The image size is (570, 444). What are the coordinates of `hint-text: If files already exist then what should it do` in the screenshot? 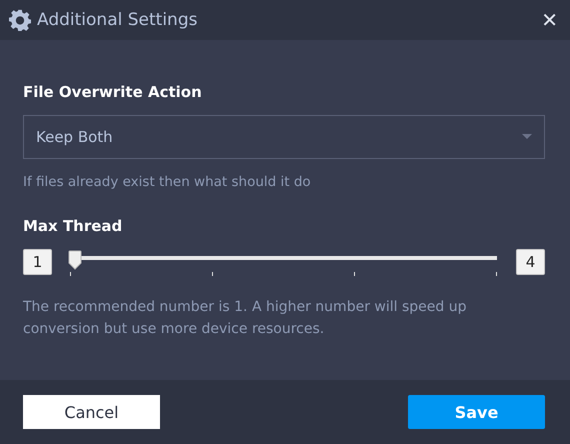 It's located at (167, 182).